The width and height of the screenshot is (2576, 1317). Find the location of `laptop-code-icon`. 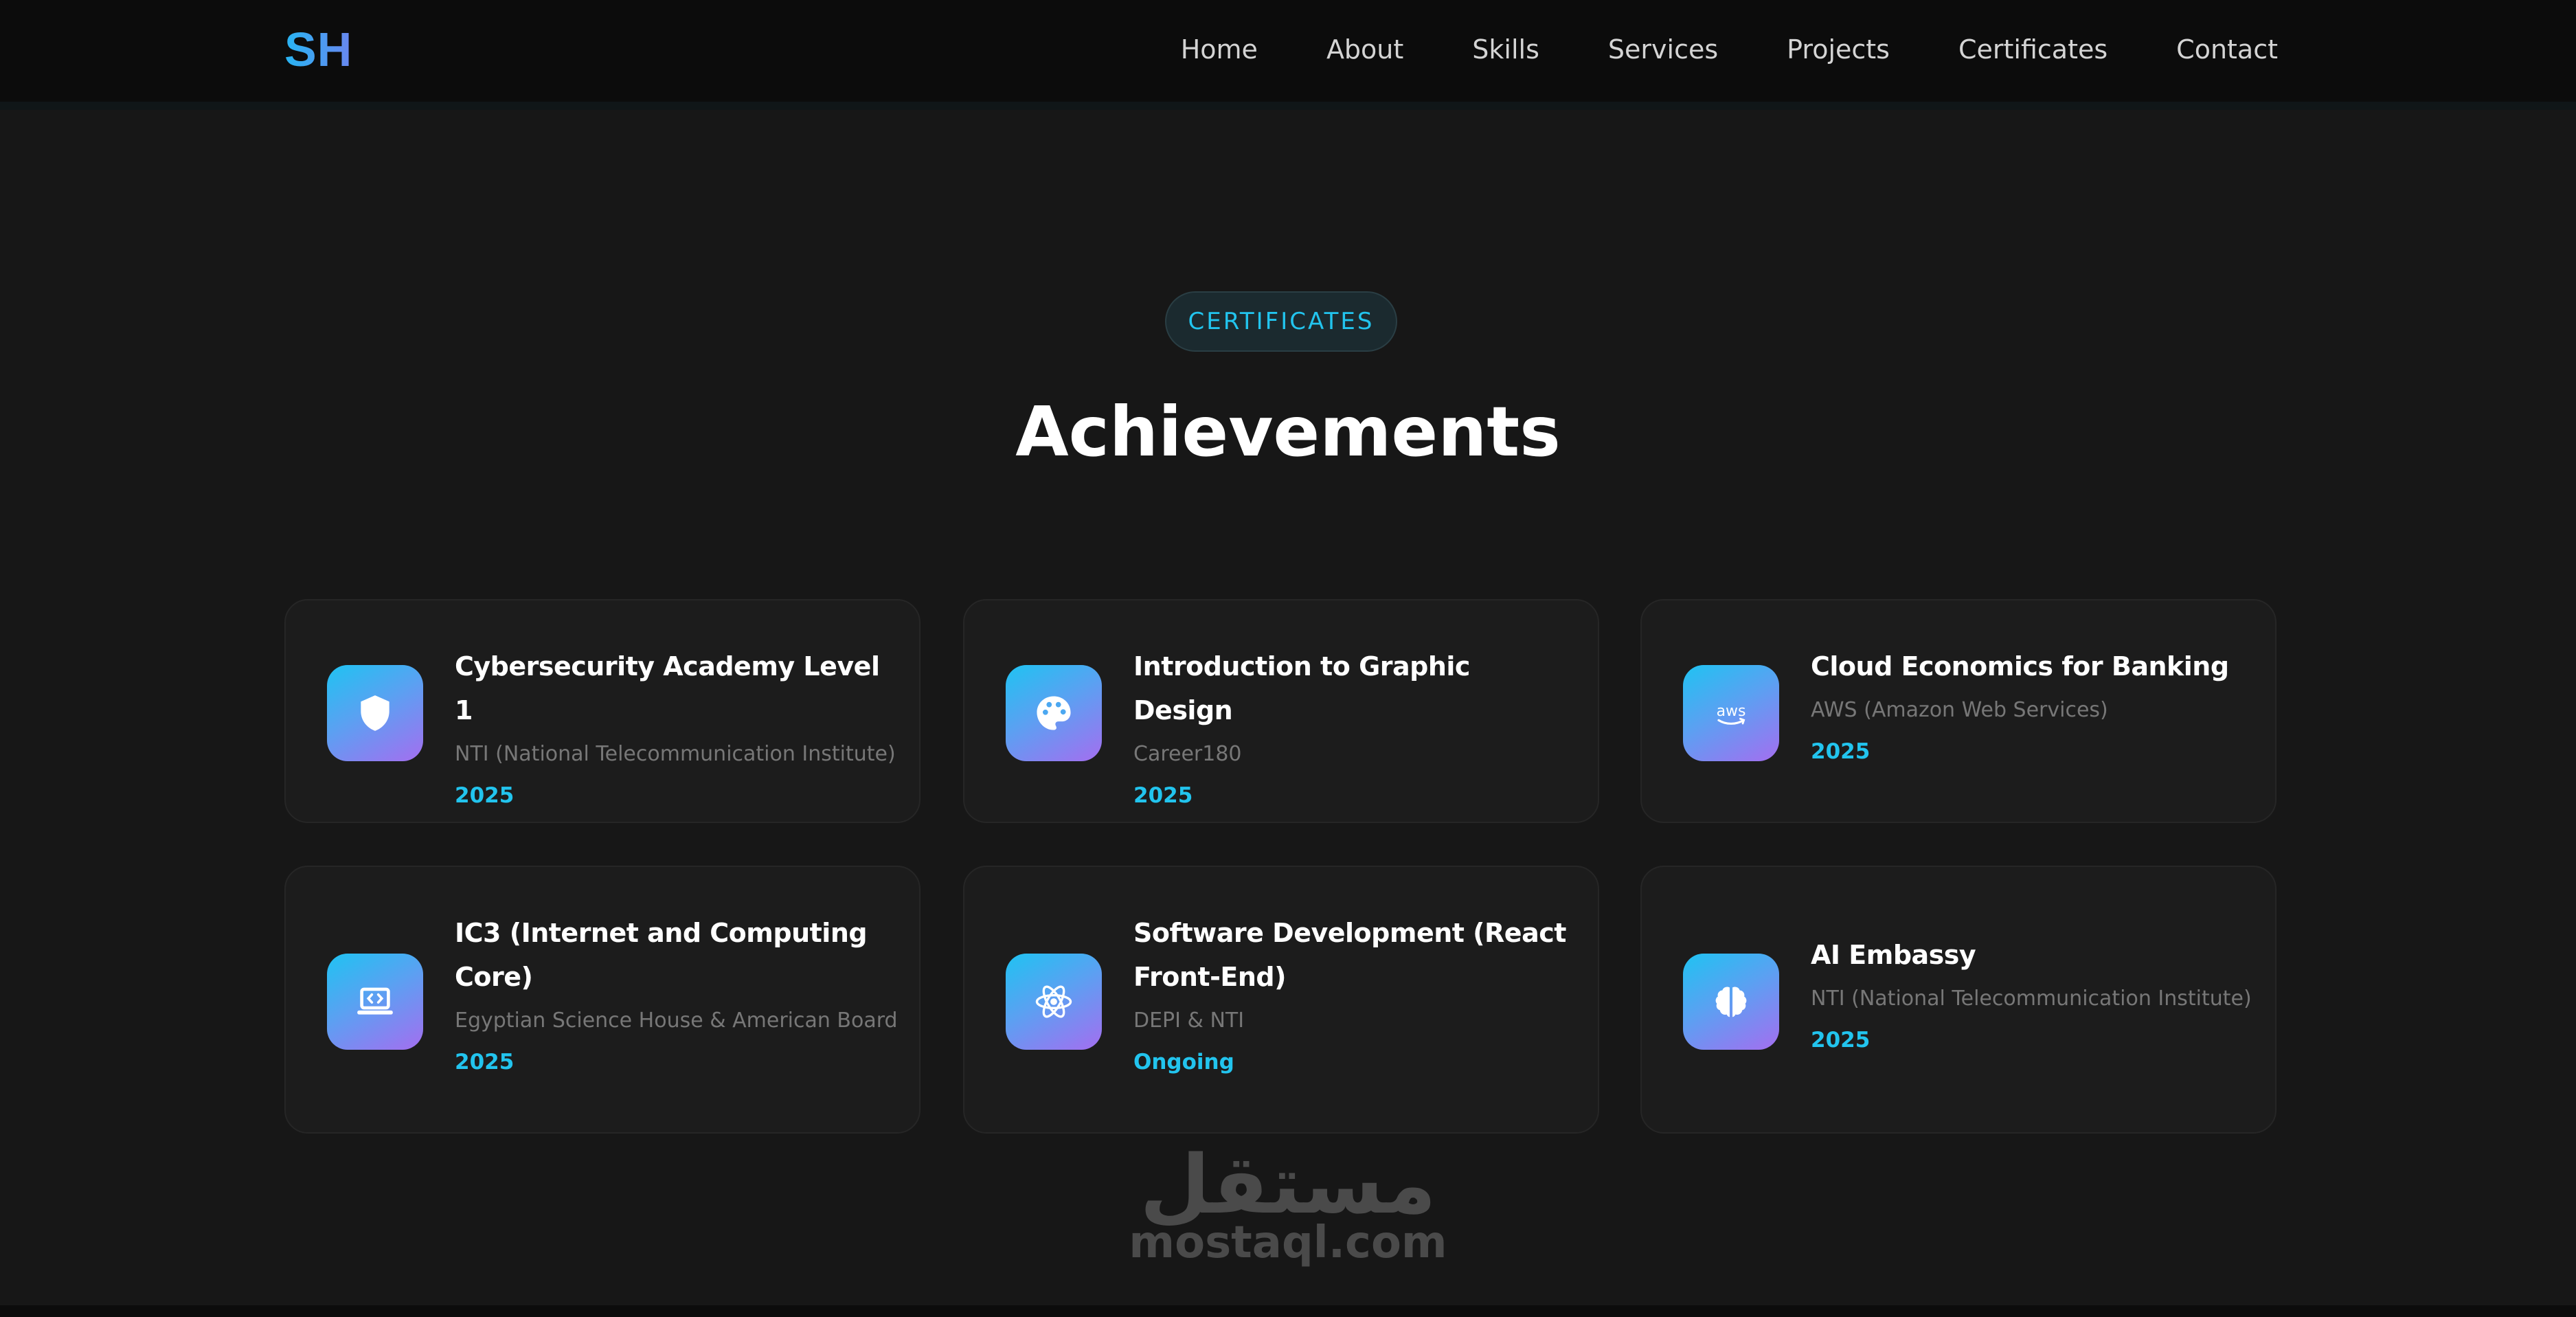

laptop-code-icon is located at coordinates (375, 1002).